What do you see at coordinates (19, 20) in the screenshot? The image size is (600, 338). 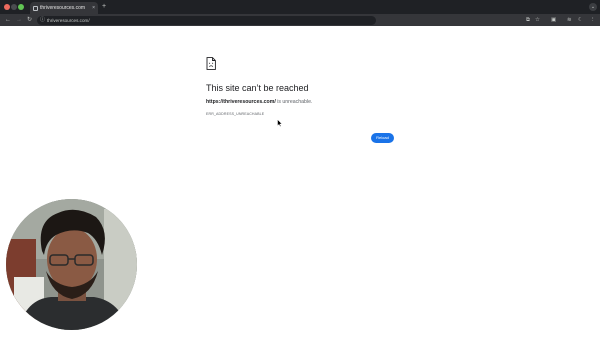 I see `forward-arrow-icon: →` at bounding box center [19, 20].